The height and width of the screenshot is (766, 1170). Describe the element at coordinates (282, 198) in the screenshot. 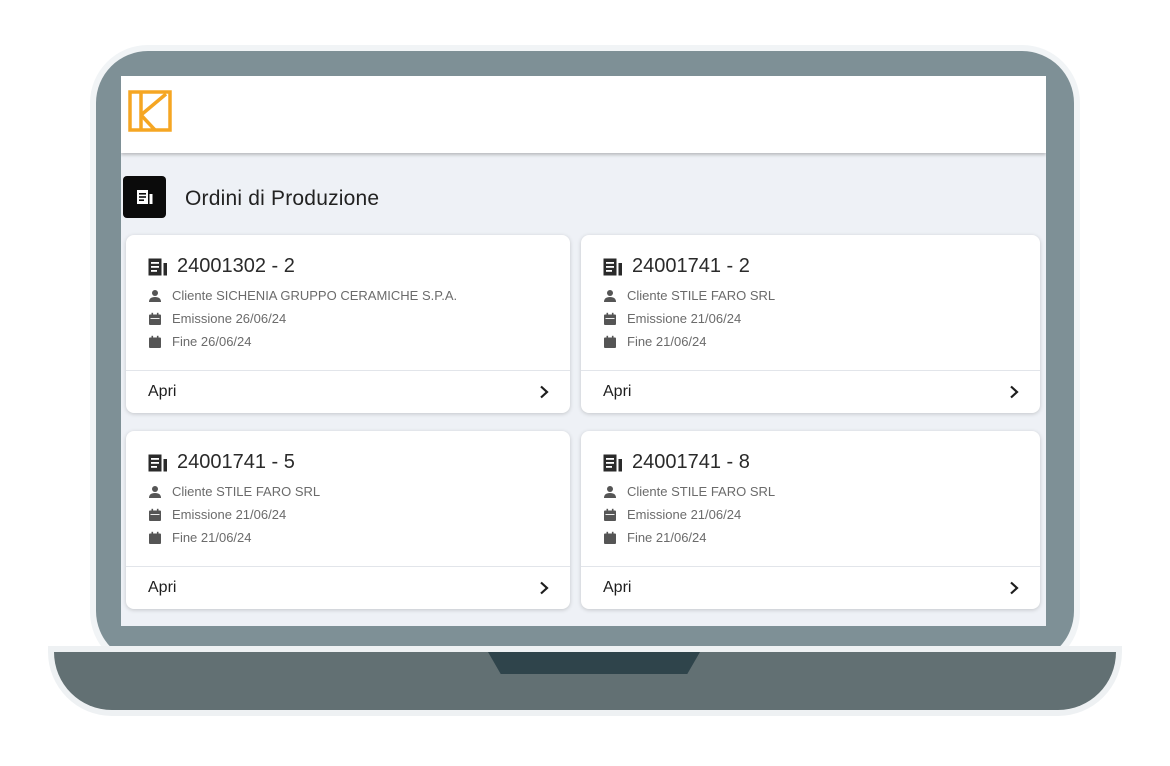

I see `page-title: Ordini di Produzione` at that location.